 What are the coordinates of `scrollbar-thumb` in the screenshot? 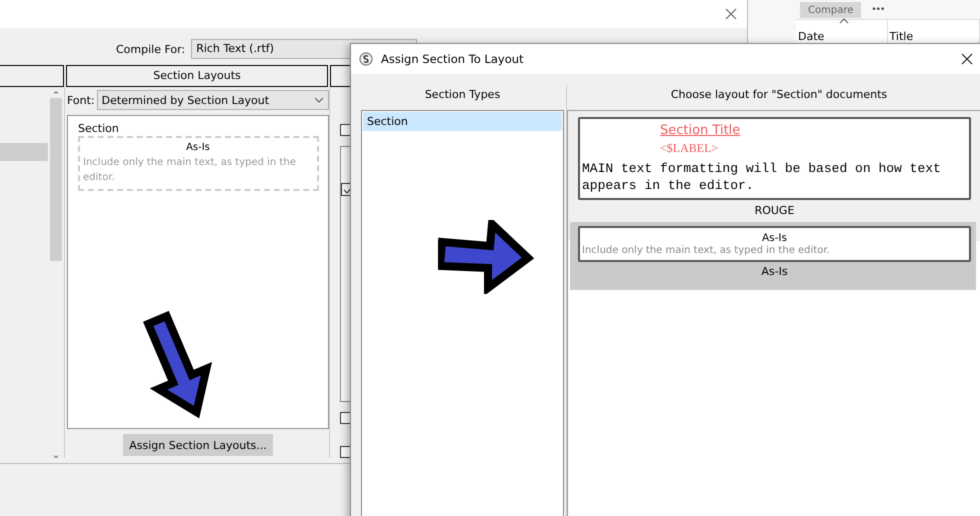 It's located at (56, 179).